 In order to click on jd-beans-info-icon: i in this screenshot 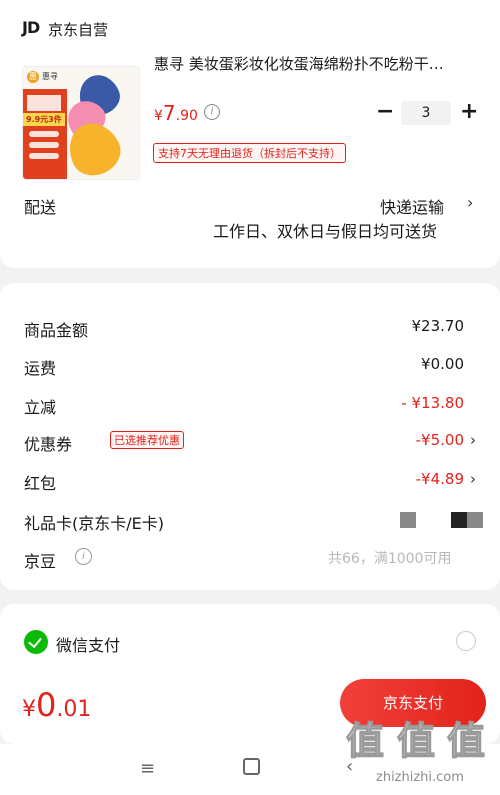, I will do `click(83, 556)`.